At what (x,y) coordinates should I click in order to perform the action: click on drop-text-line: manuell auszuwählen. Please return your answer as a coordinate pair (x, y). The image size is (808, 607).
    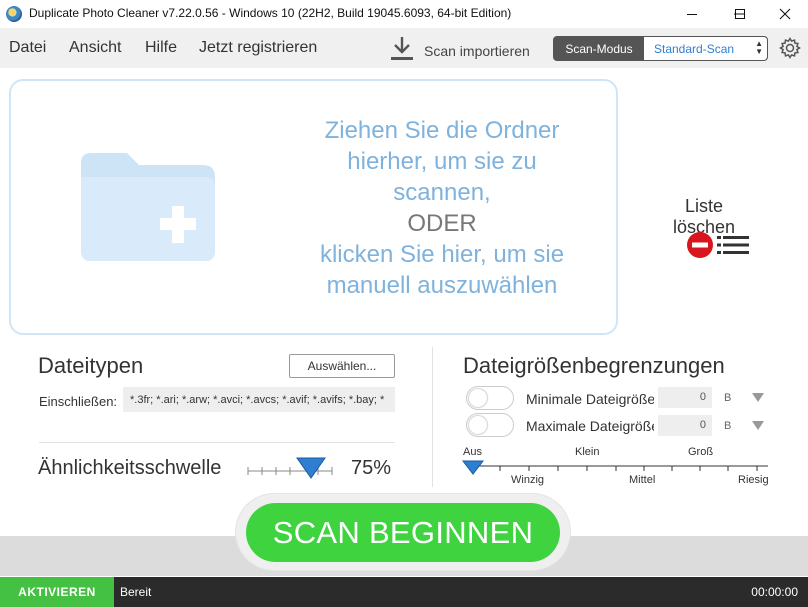
    Looking at the image, I should click on (442, 285).